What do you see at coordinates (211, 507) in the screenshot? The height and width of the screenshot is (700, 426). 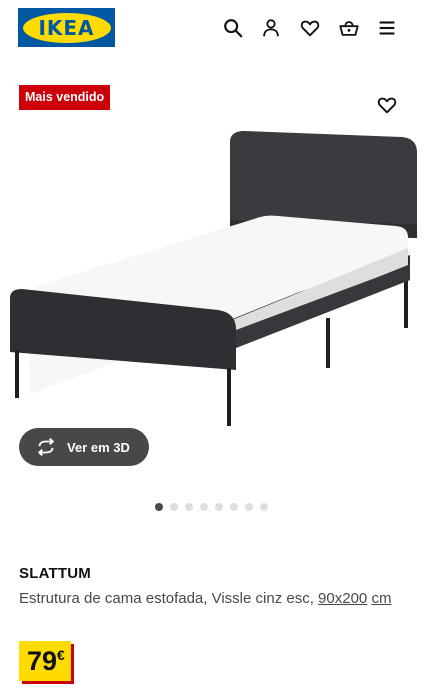 I see `image-carousel-dots` at bounding box center [211, 507].